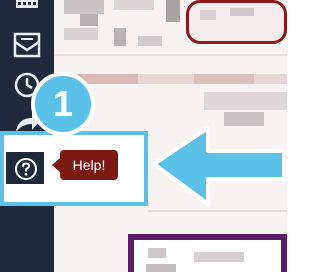 Image resolution: width=320 pixels, height=272 pixels. Describe the element at coordinates (63, 104) in the screenshot. I see `step-badge: 1` at that location.